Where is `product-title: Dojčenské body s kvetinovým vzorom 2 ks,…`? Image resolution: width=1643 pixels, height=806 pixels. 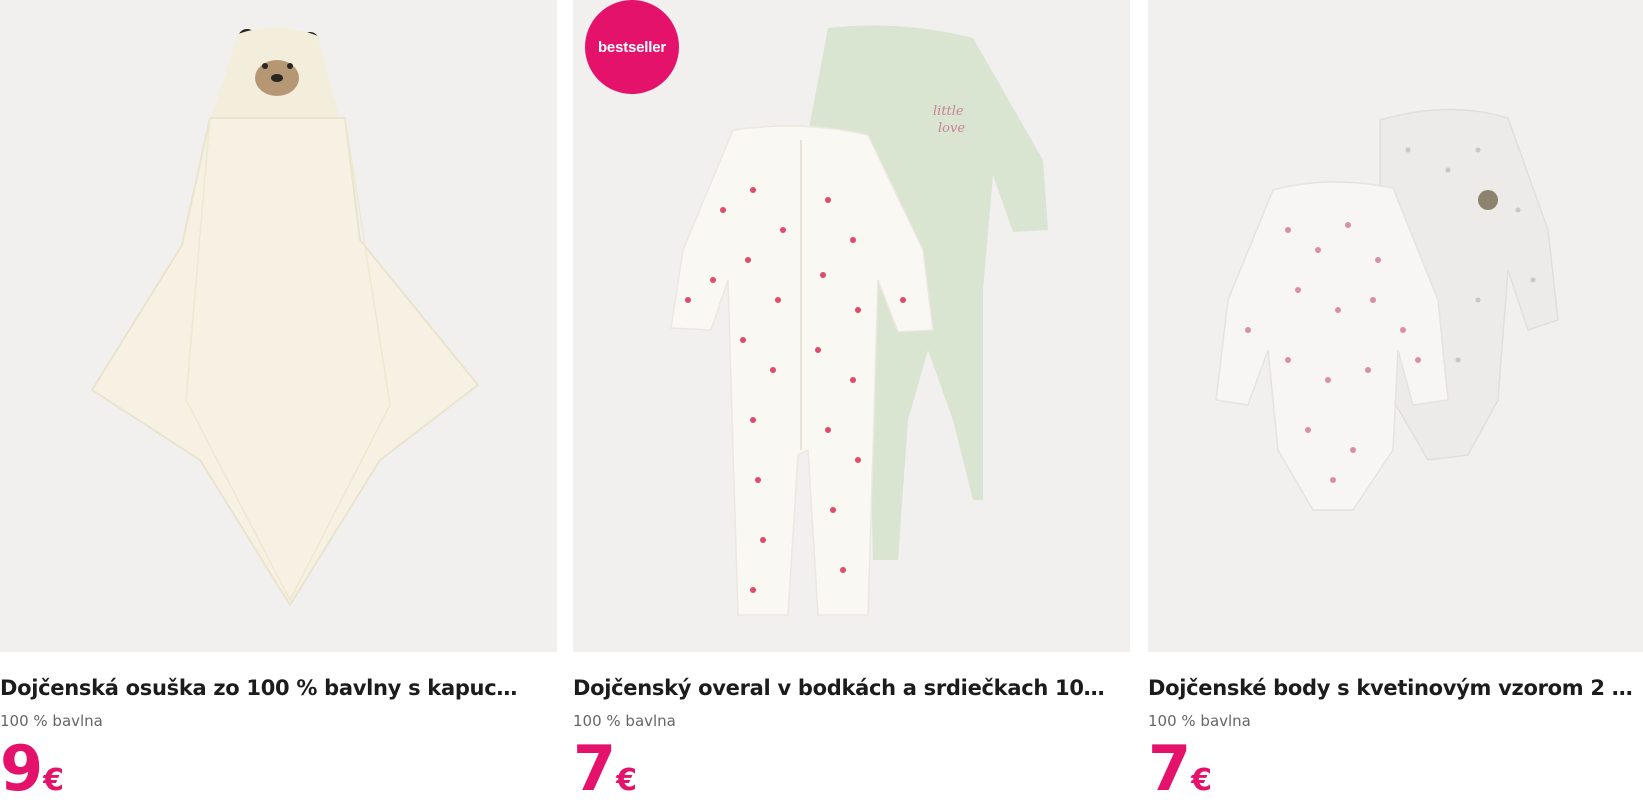 product-title: Dojčenské body s kvetinovým vzorom 2 ks,… is located at coordinates (1395, 688).